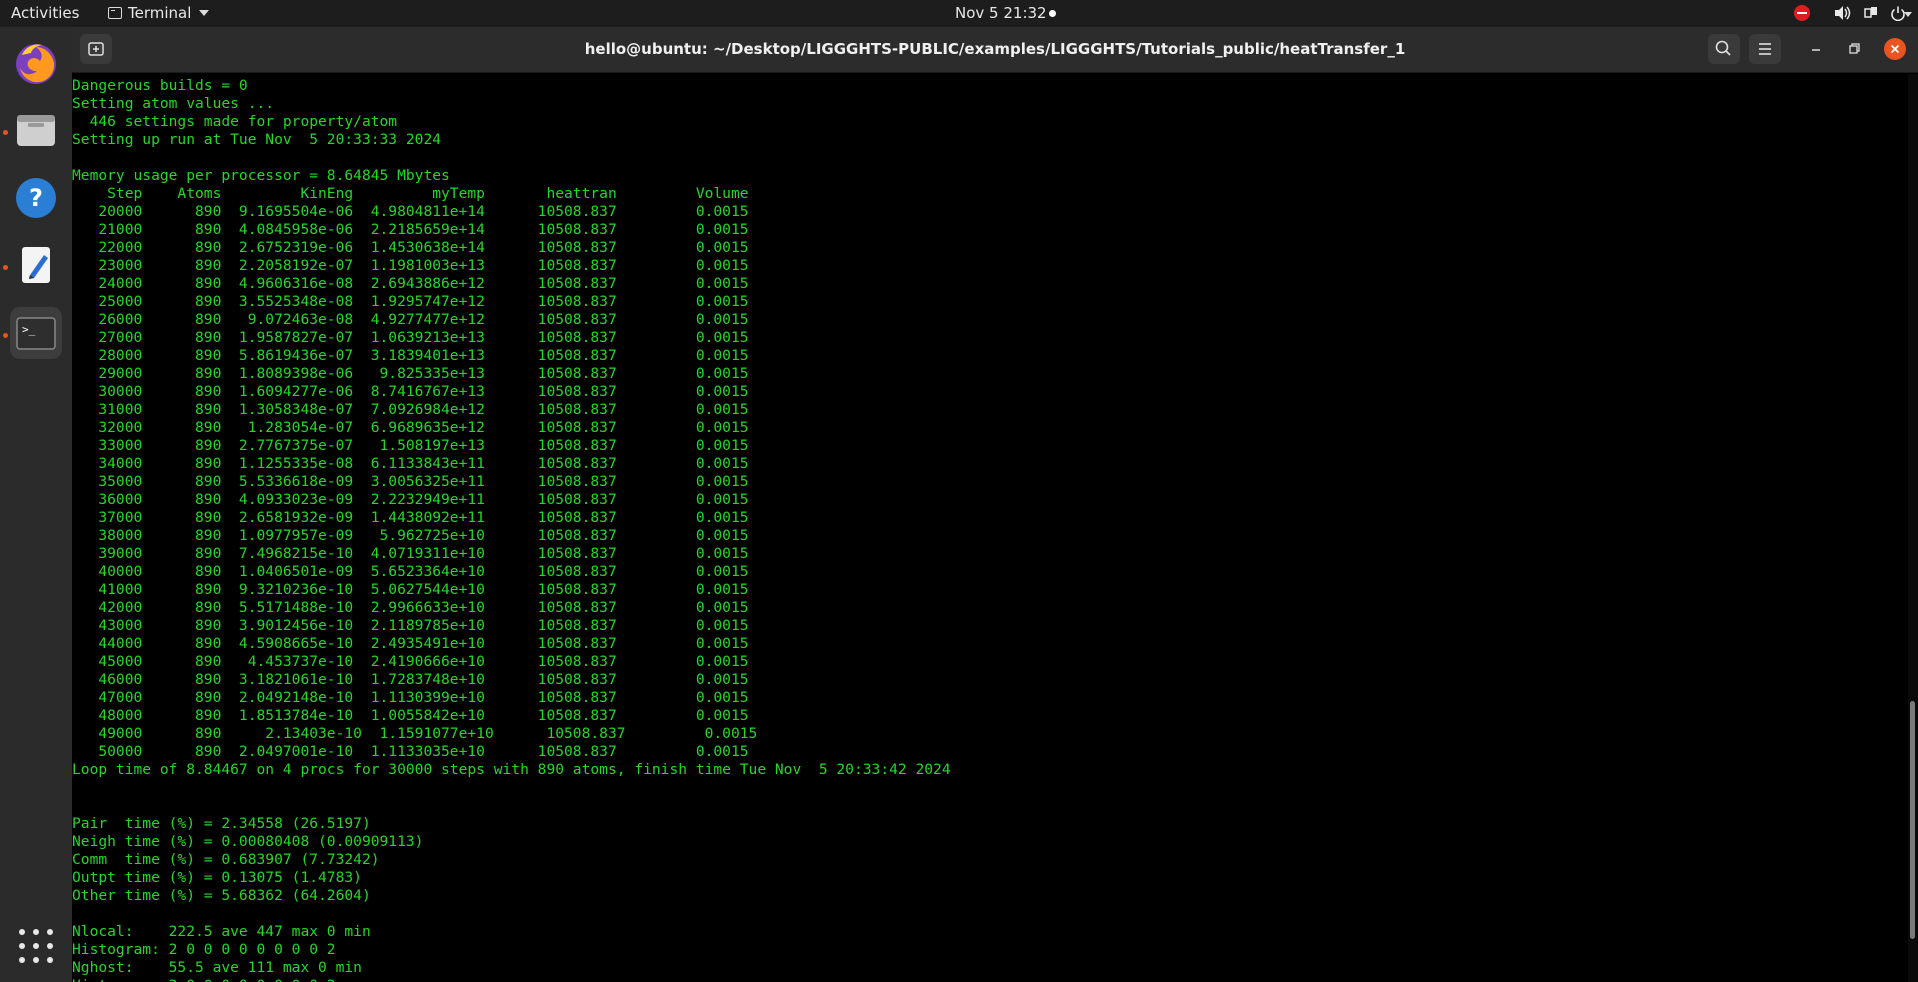 Image resolution: width=1918 pixels, height=982 pixels. I want to click on app-menu: Terminal, so click(159, 13).